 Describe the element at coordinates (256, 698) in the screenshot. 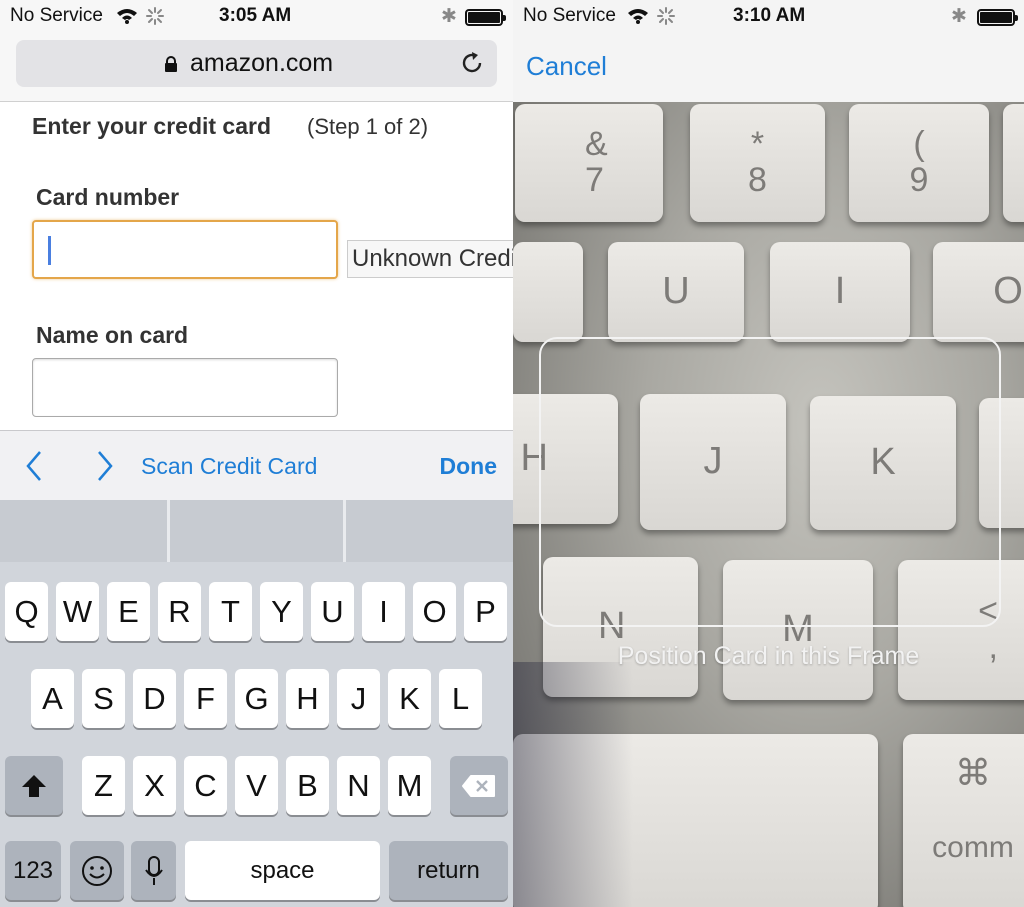

I see `key: G` at that location.